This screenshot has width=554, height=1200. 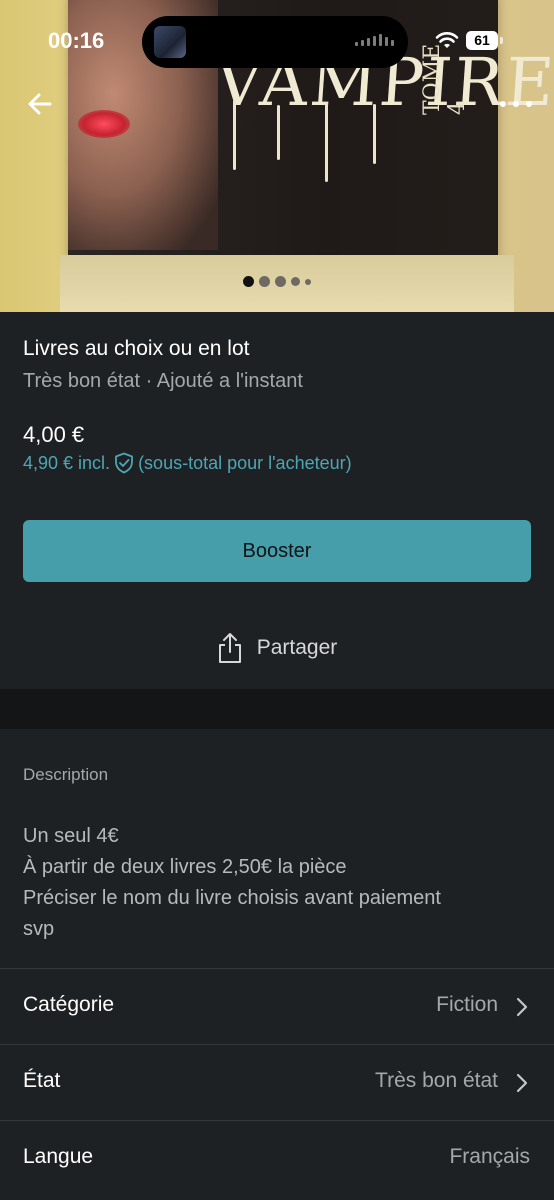 I want to click on wifi-icon, so click(x=447, y=40).